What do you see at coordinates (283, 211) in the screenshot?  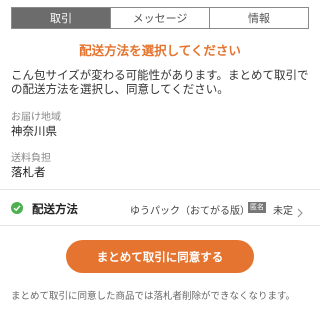 I see `shipping-status: 未定` at bounding box center [283, 211].